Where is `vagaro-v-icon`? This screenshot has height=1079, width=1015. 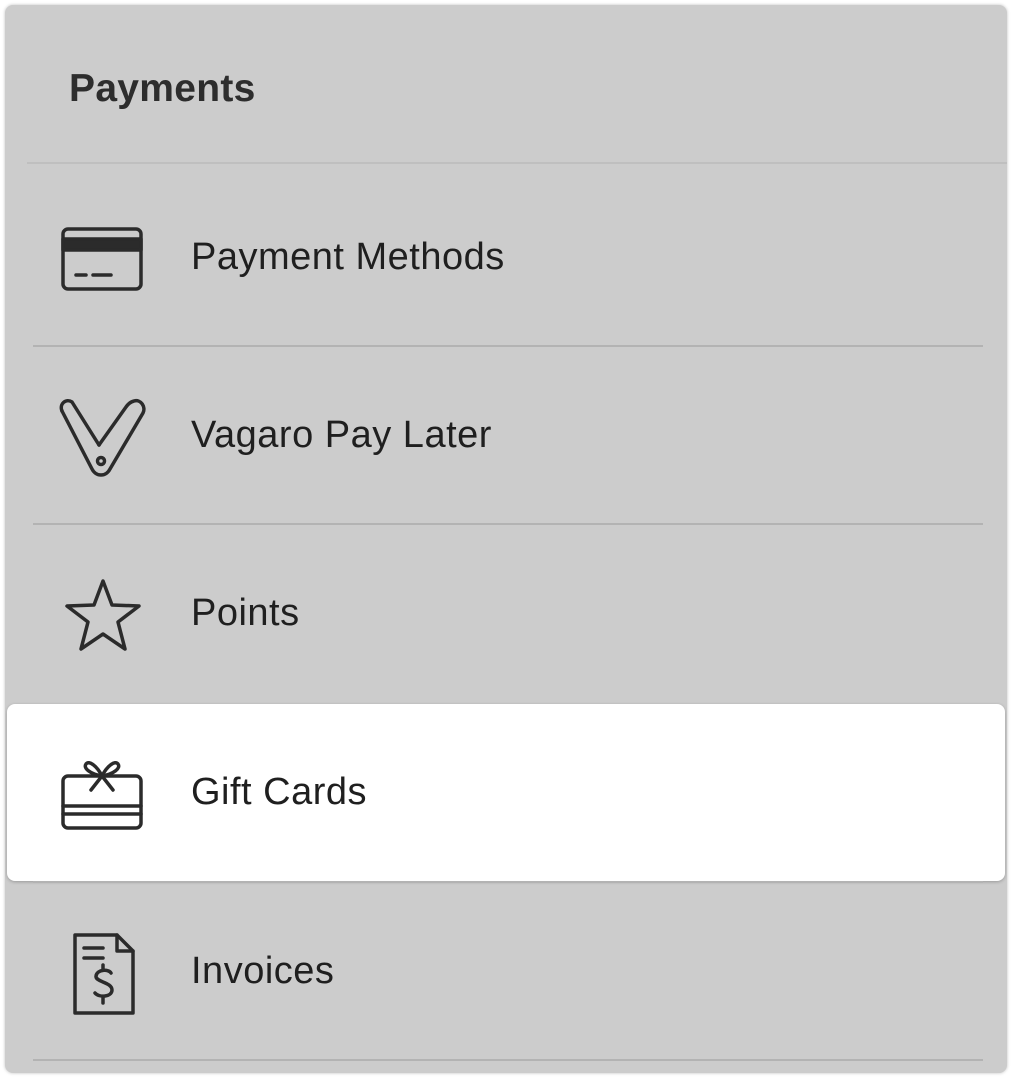 vagaro-v-icon is located at coordinates (101, 437).